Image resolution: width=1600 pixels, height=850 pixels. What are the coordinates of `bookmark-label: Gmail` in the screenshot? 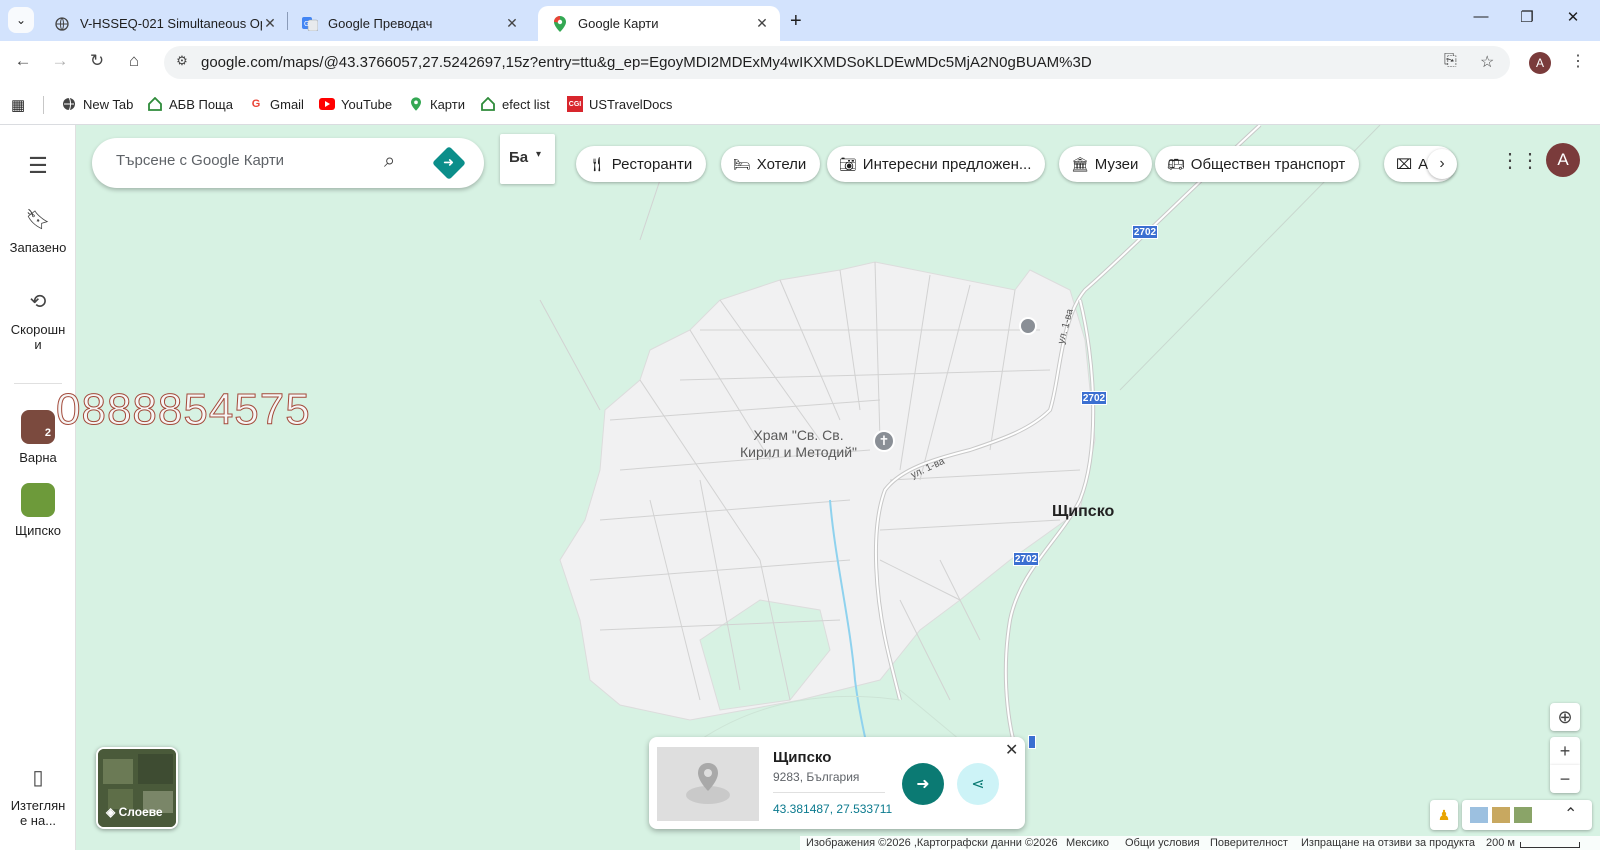 It's located at (287, 104).